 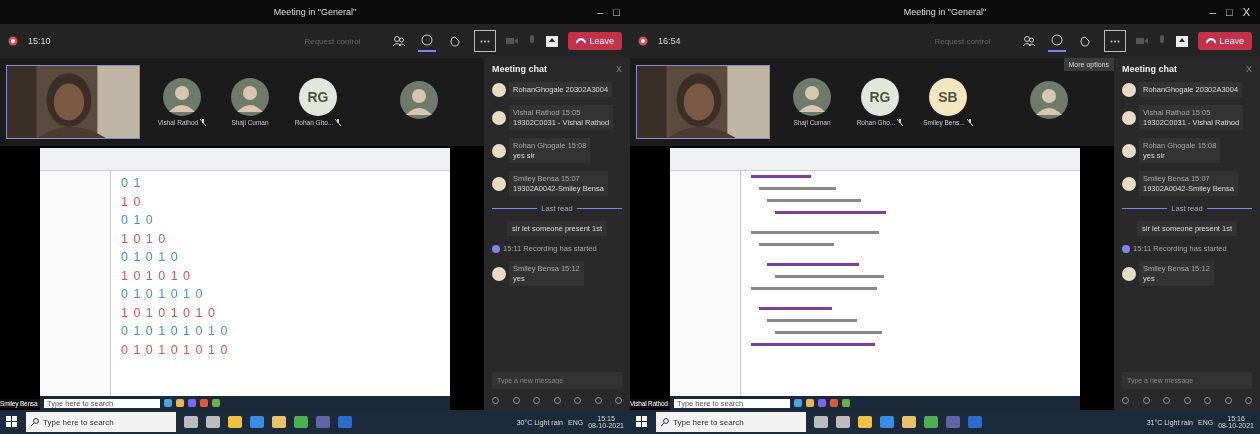 I want to click on output-text: 1 0 1 0 1 0, so click(x=157, y=276).